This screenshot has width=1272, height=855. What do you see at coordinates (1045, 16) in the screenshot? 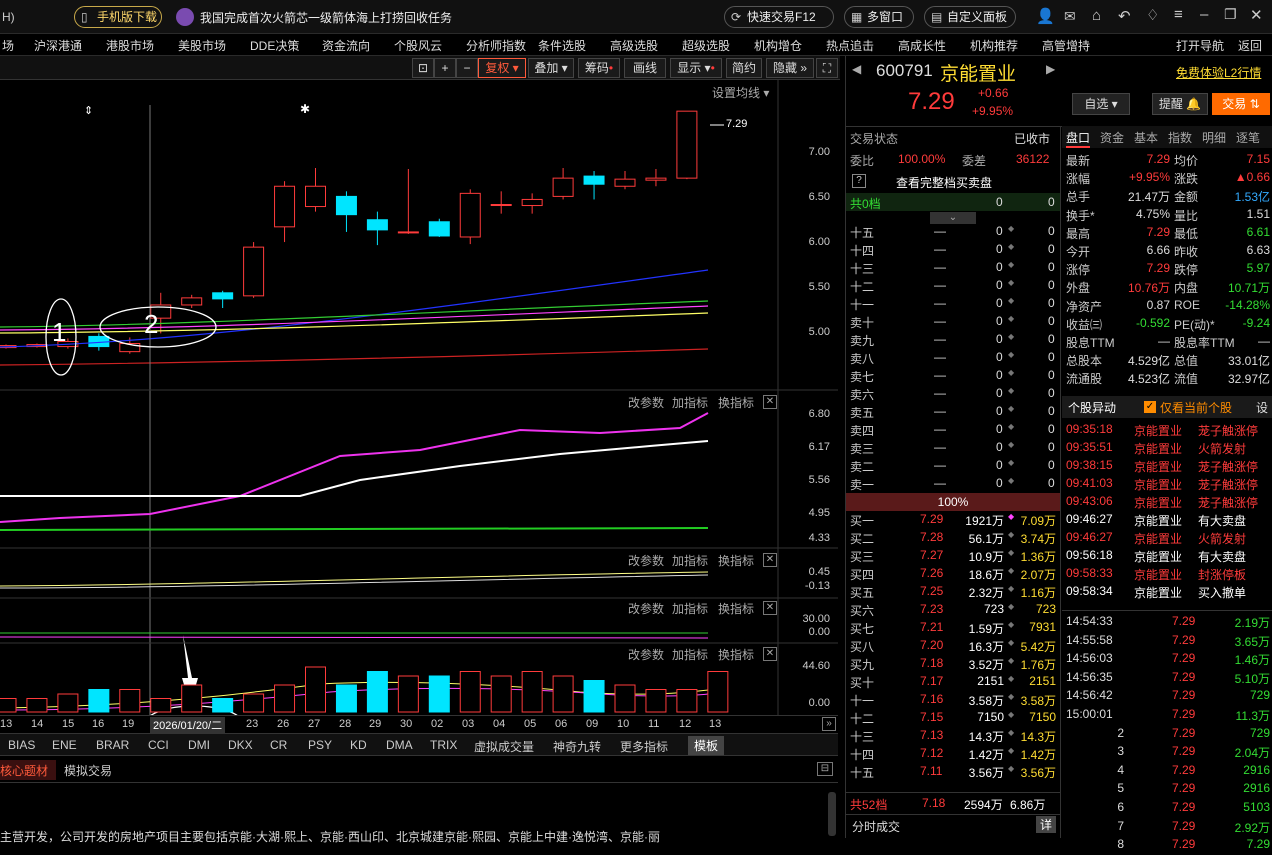
I see `user-icon: 👤` at bounding box center [1045, 16].